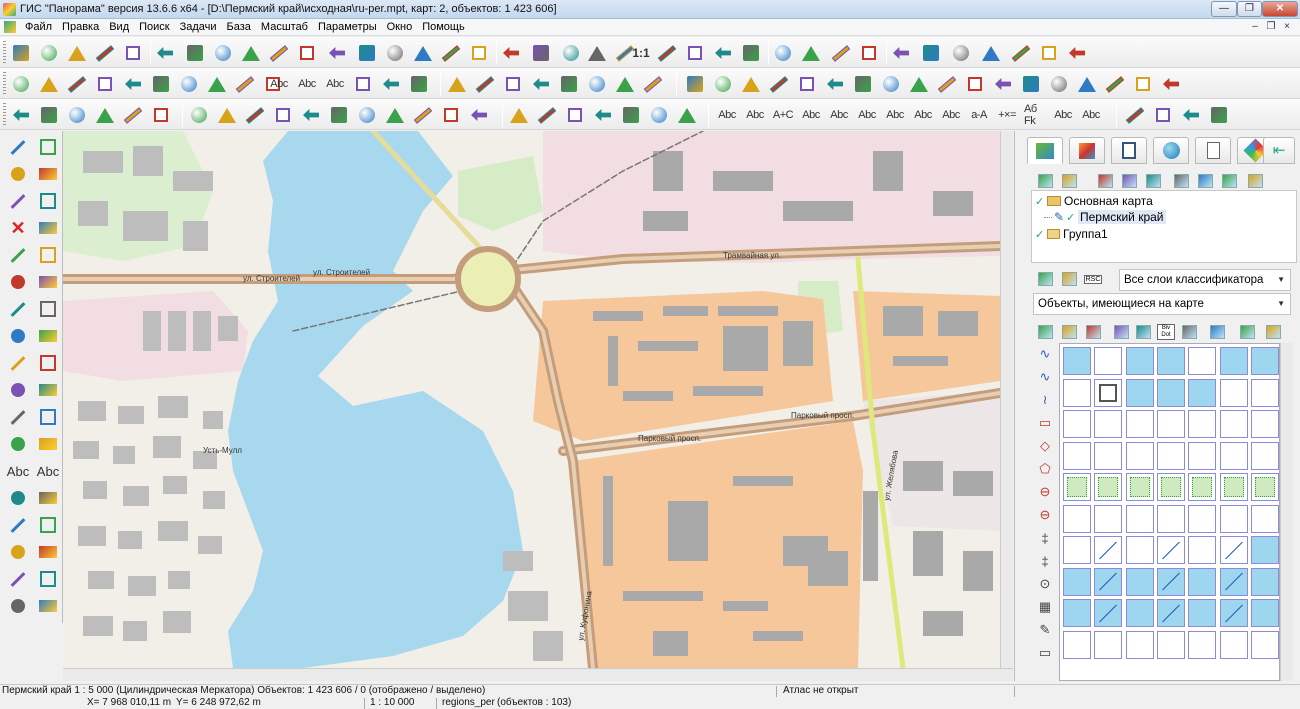 The width and height of the screenshot is (1300, 709). I want to click on left-tool-10-button, so click(48, 255).